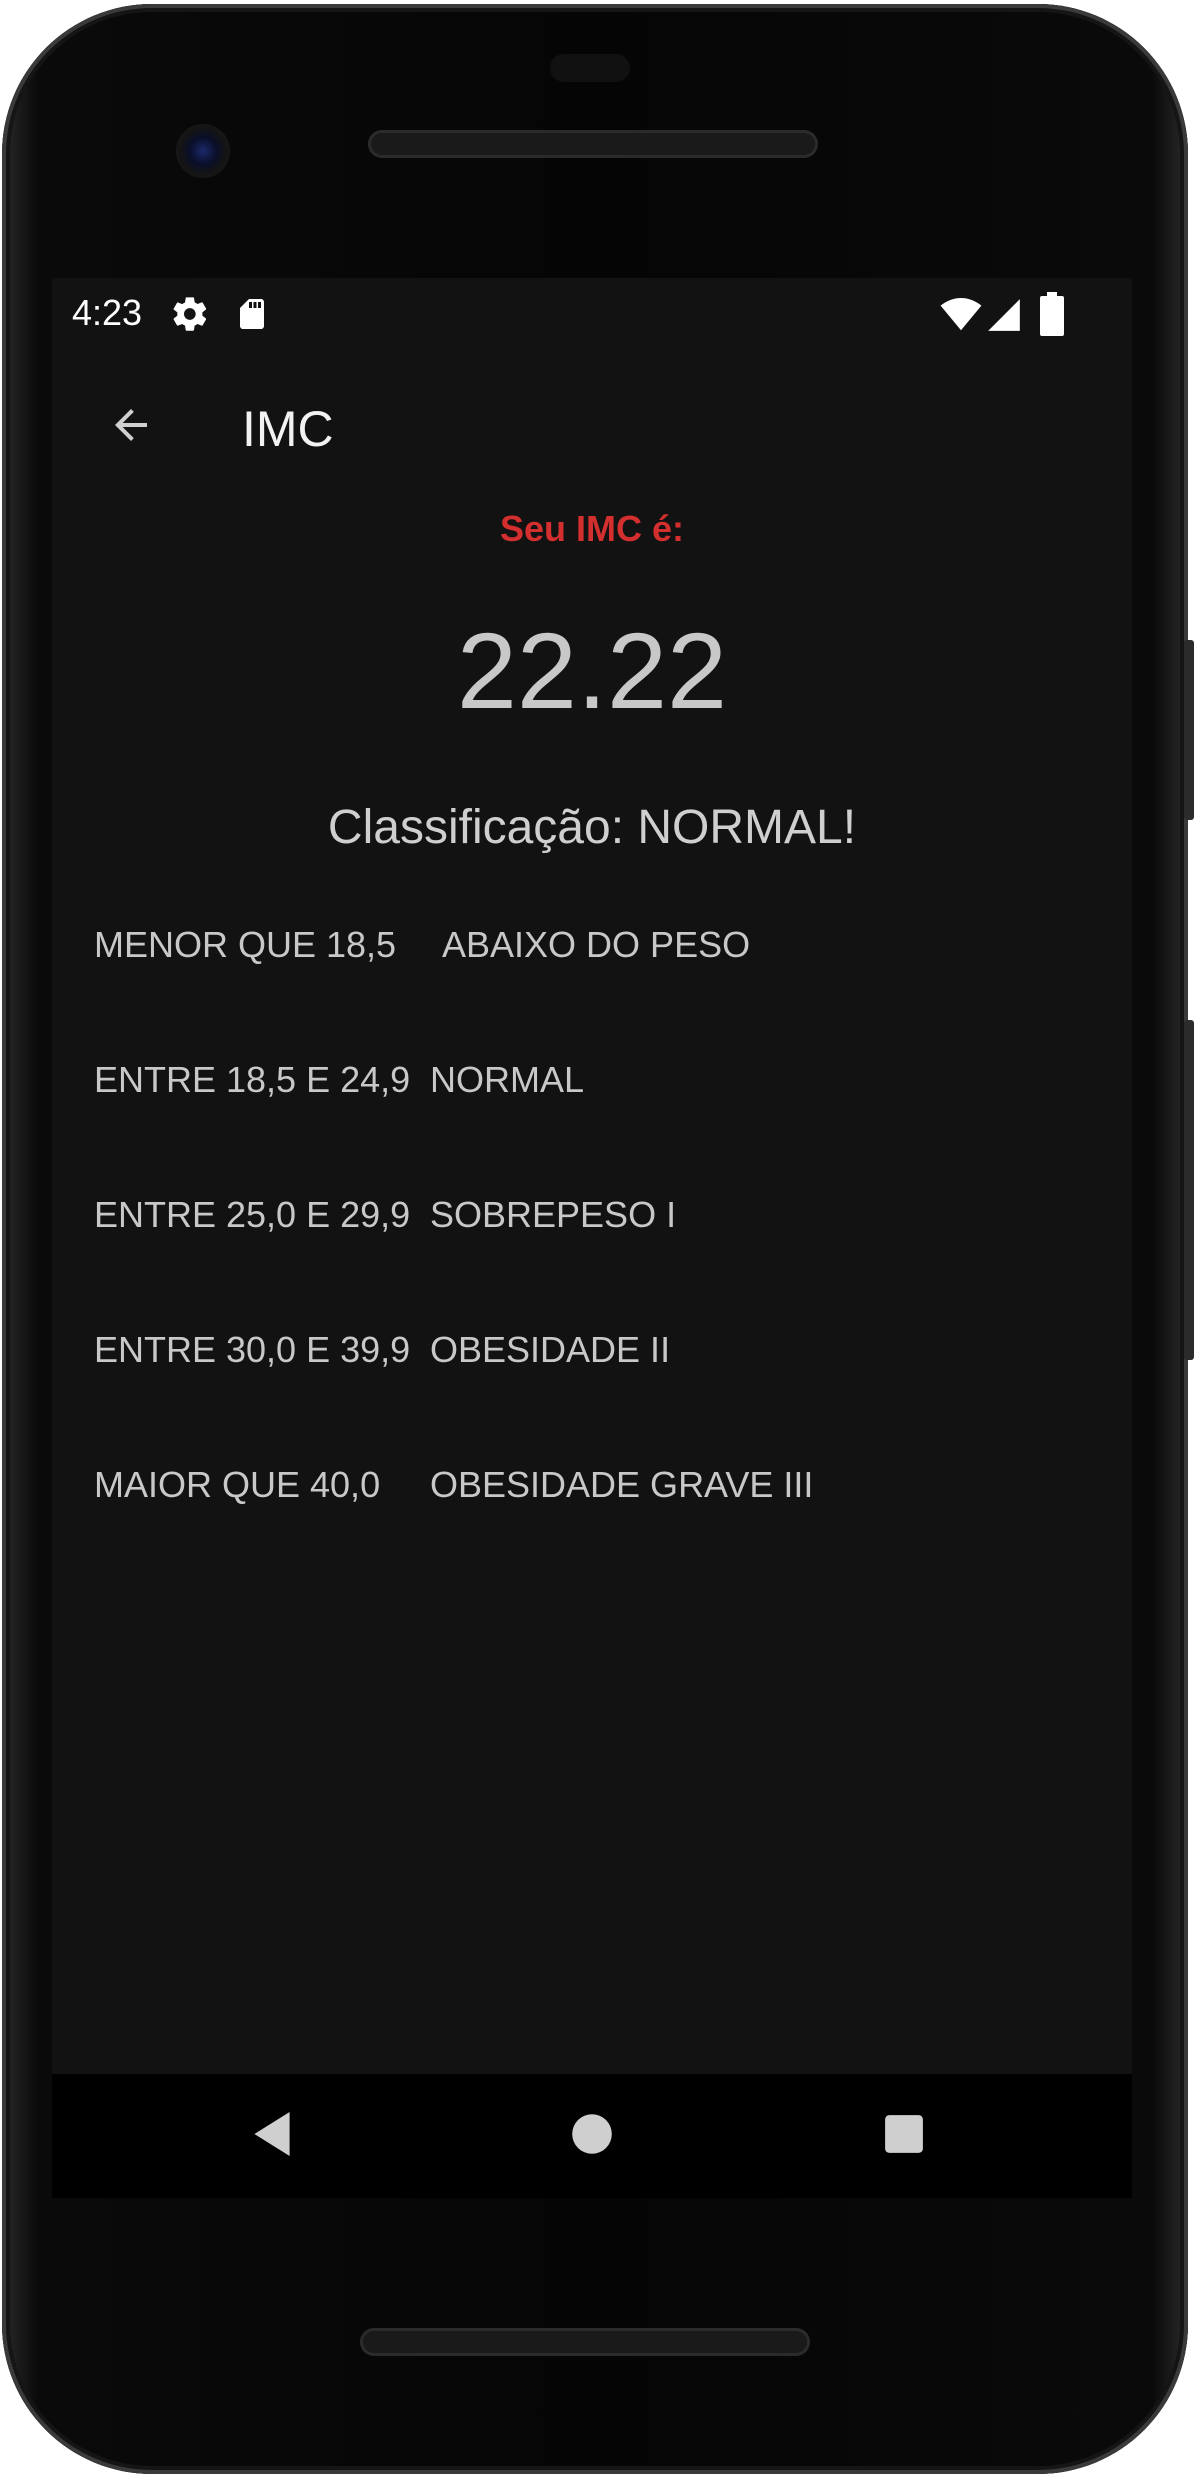 This screenshot has height=2480, width=1194. What do you see at coordinates (1189, 1190) in the screenshot?
I see `volume-button` at bounding box center [1189, 1190].